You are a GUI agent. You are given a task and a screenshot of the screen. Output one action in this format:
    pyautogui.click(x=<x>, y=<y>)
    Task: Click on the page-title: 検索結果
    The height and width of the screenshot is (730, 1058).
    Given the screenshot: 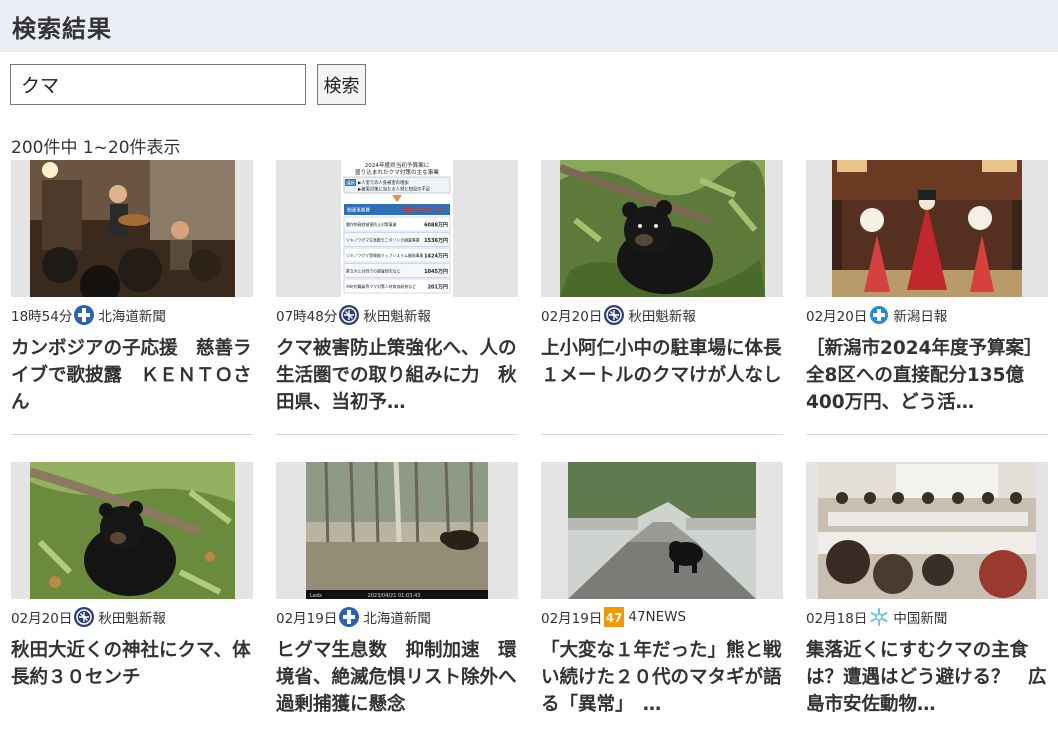 What is the action you would take?
    pyautogui.click(x=62, y=28)
    